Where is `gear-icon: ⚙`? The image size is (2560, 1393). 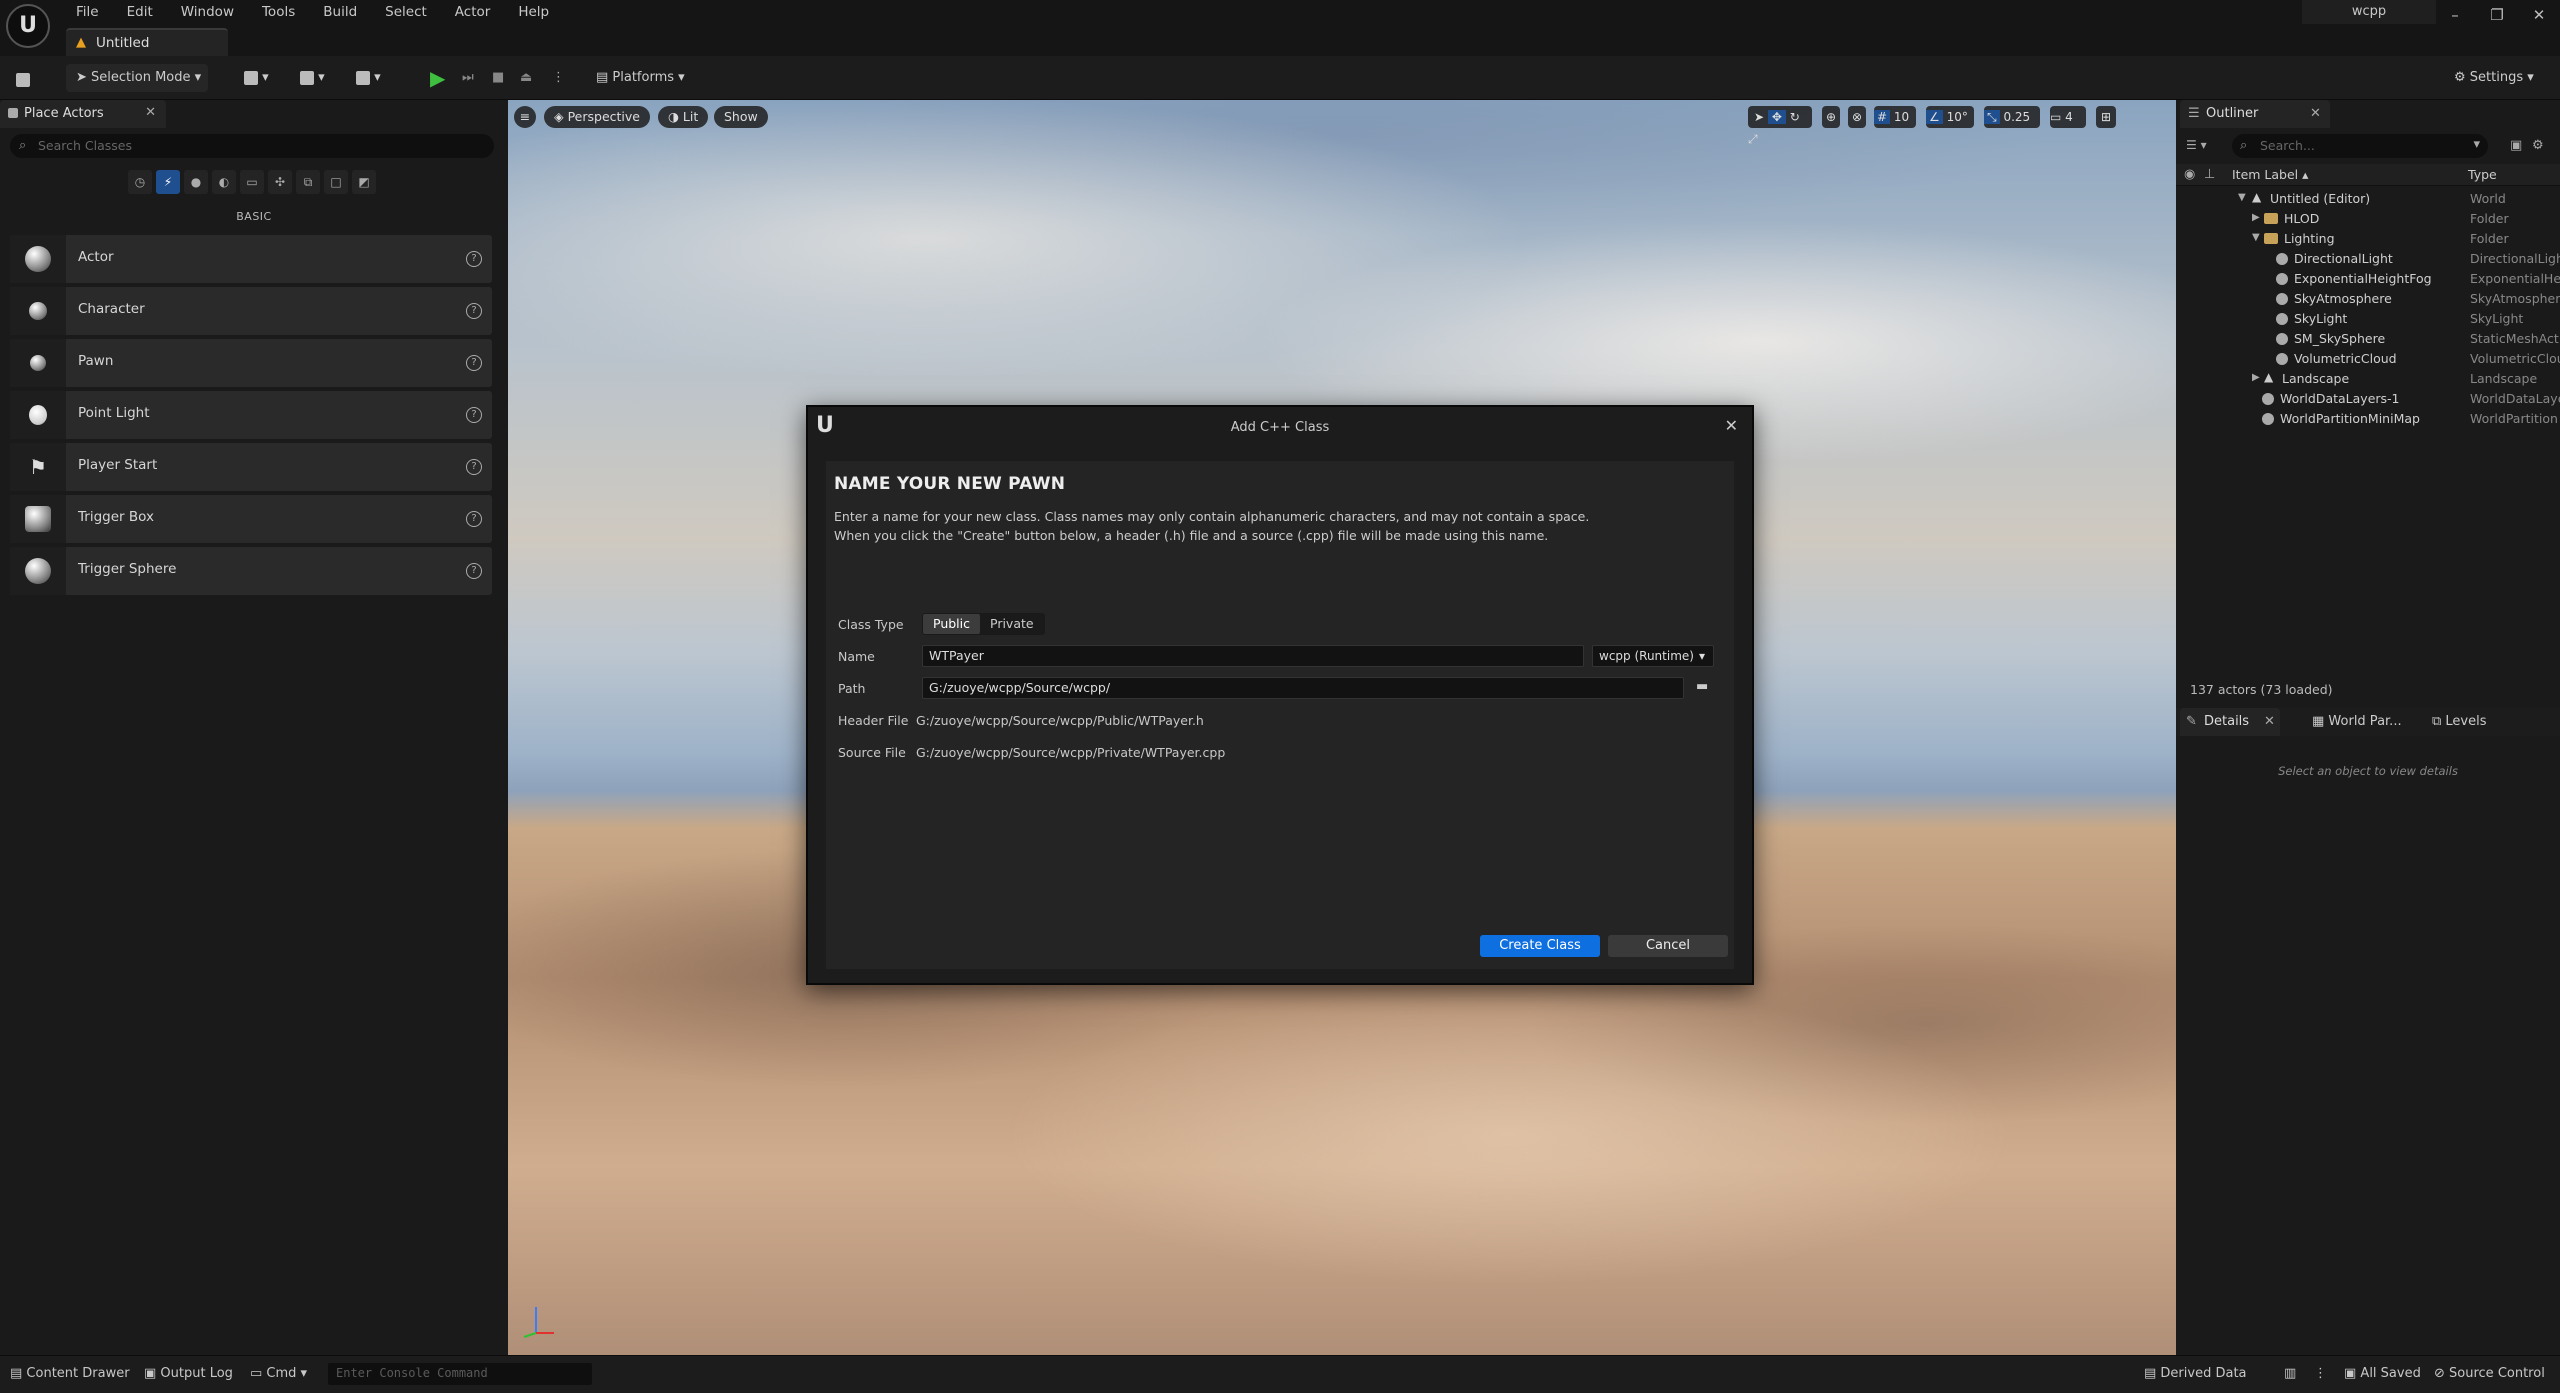
gear-icon: ⚙ is located at coordinates (2538, 145).